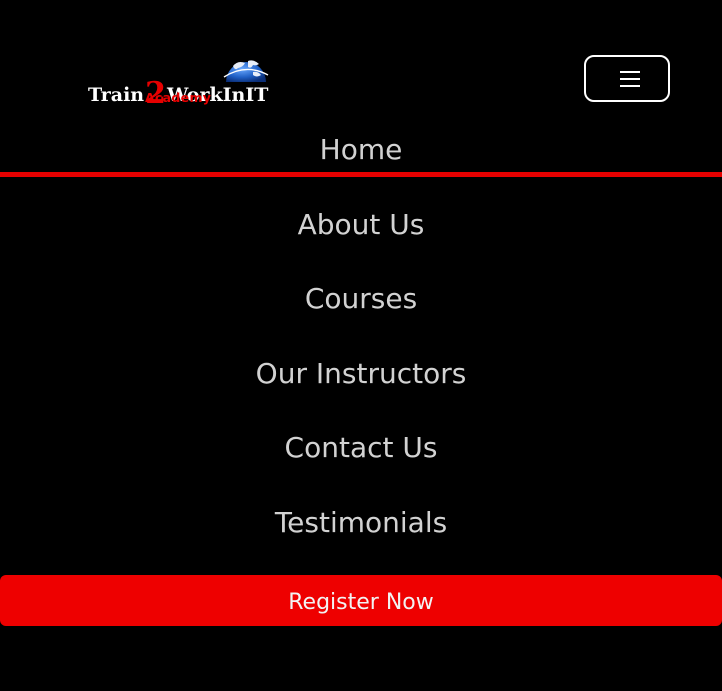 The image size is (722, 691). Describe the element at coordinates (179, 81) in the screenshot. I see `brand-logo: Train2WorkInIT Academy` at that location.